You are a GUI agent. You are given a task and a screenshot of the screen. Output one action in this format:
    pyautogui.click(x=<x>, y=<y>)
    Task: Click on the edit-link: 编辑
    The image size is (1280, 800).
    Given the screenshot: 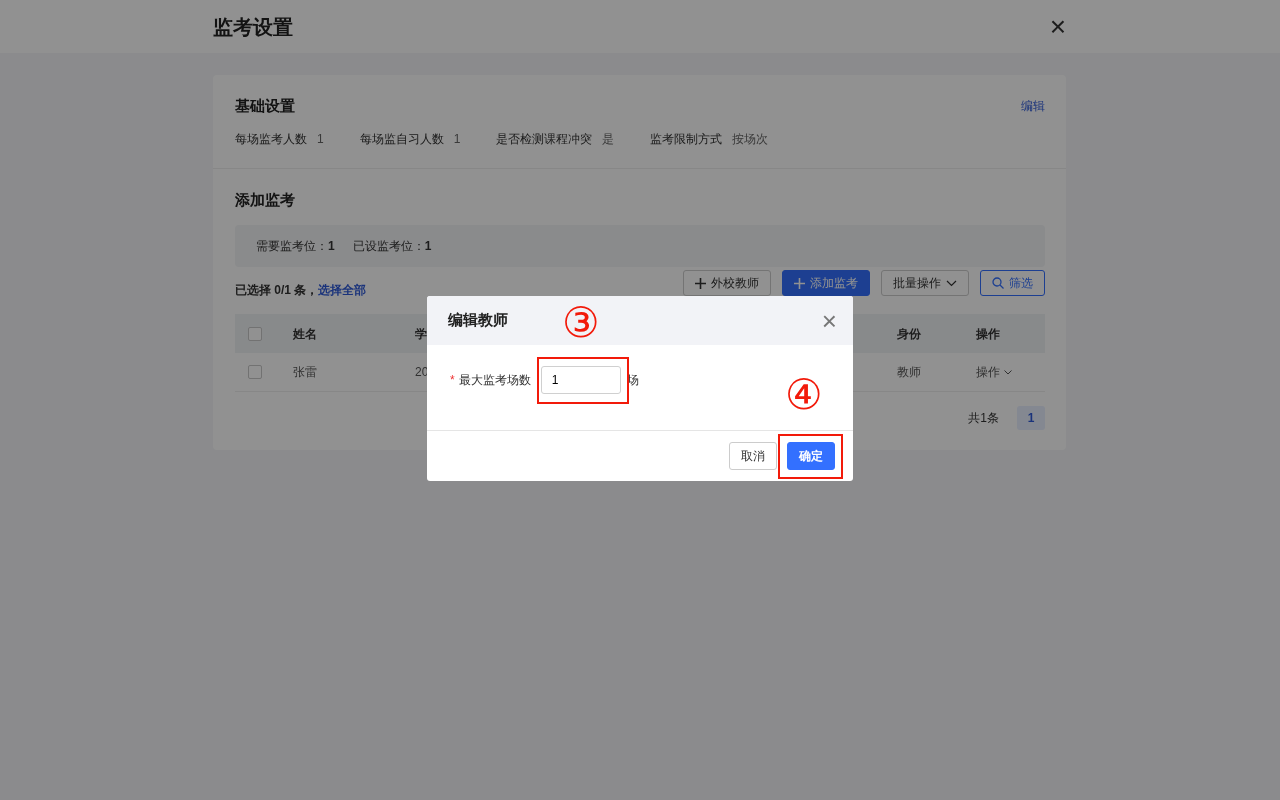 What is the action you would take?
    pyautogui.click(x=1033, y=106)
    